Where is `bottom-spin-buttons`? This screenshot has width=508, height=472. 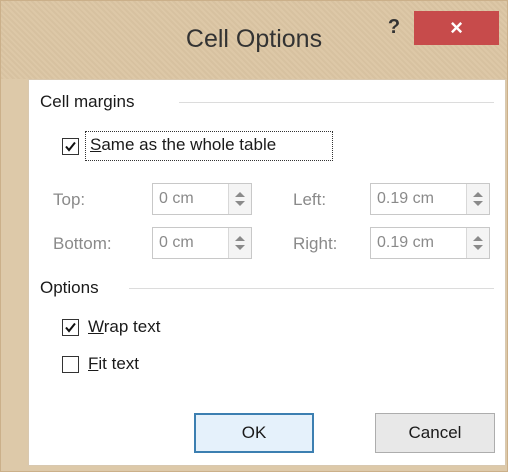
bottom-spin-buttons is located at coordinates (239, 243).